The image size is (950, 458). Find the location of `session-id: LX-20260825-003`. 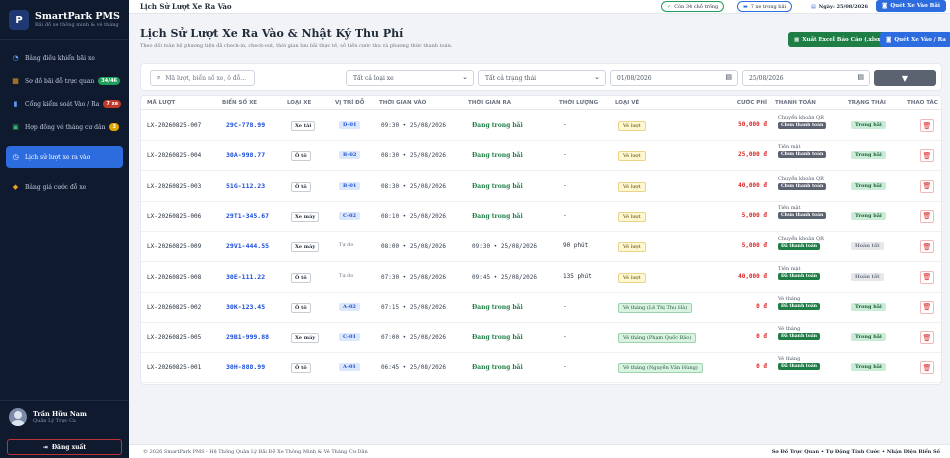

session-id: LX-20260825-003 is located at coordinates (174, 186).